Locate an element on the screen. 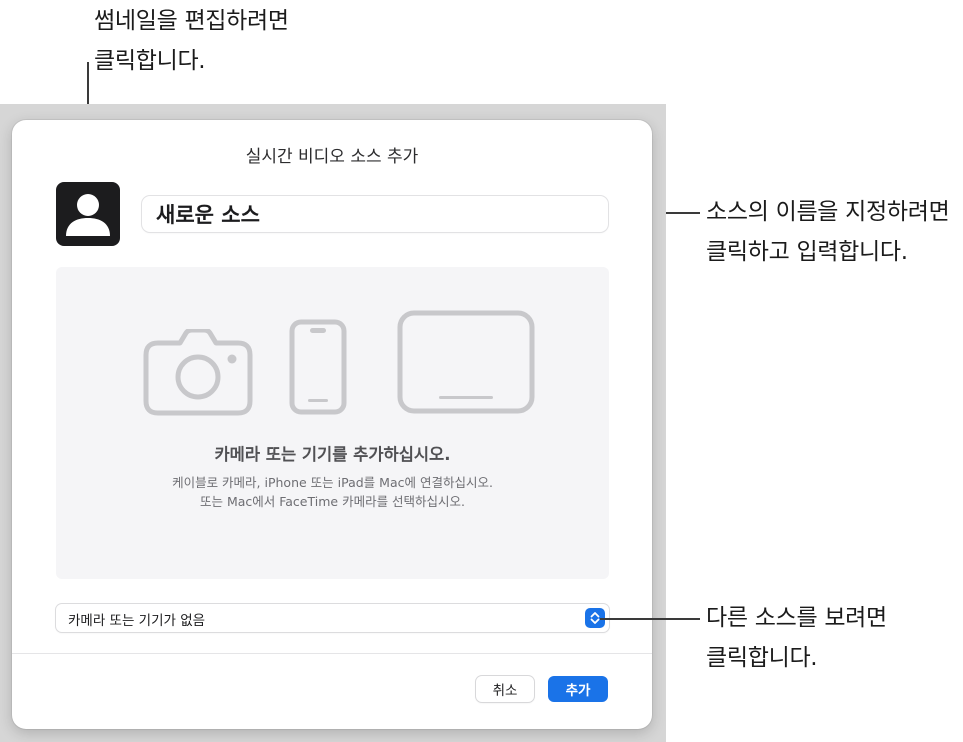  source-thumbnail is located at coordinates (88, 214).